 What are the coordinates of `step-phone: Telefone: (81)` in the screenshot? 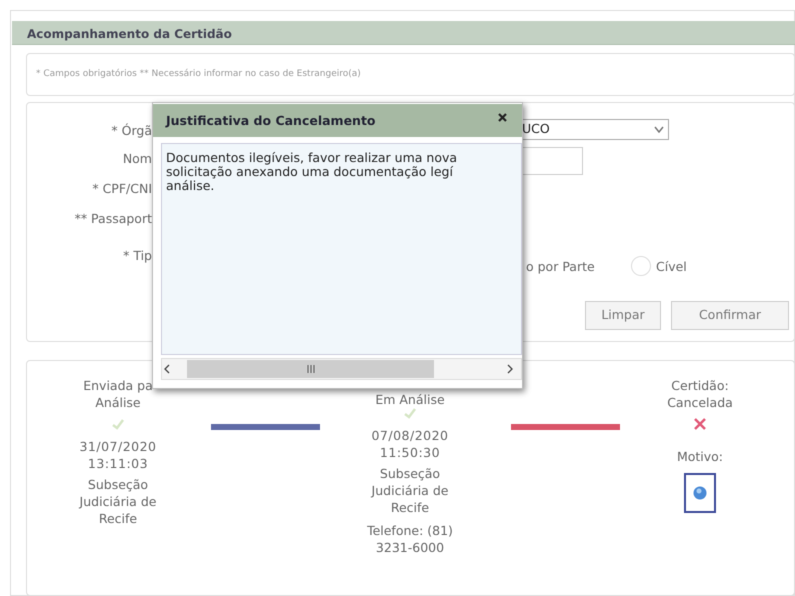 It's located at (410, 530).